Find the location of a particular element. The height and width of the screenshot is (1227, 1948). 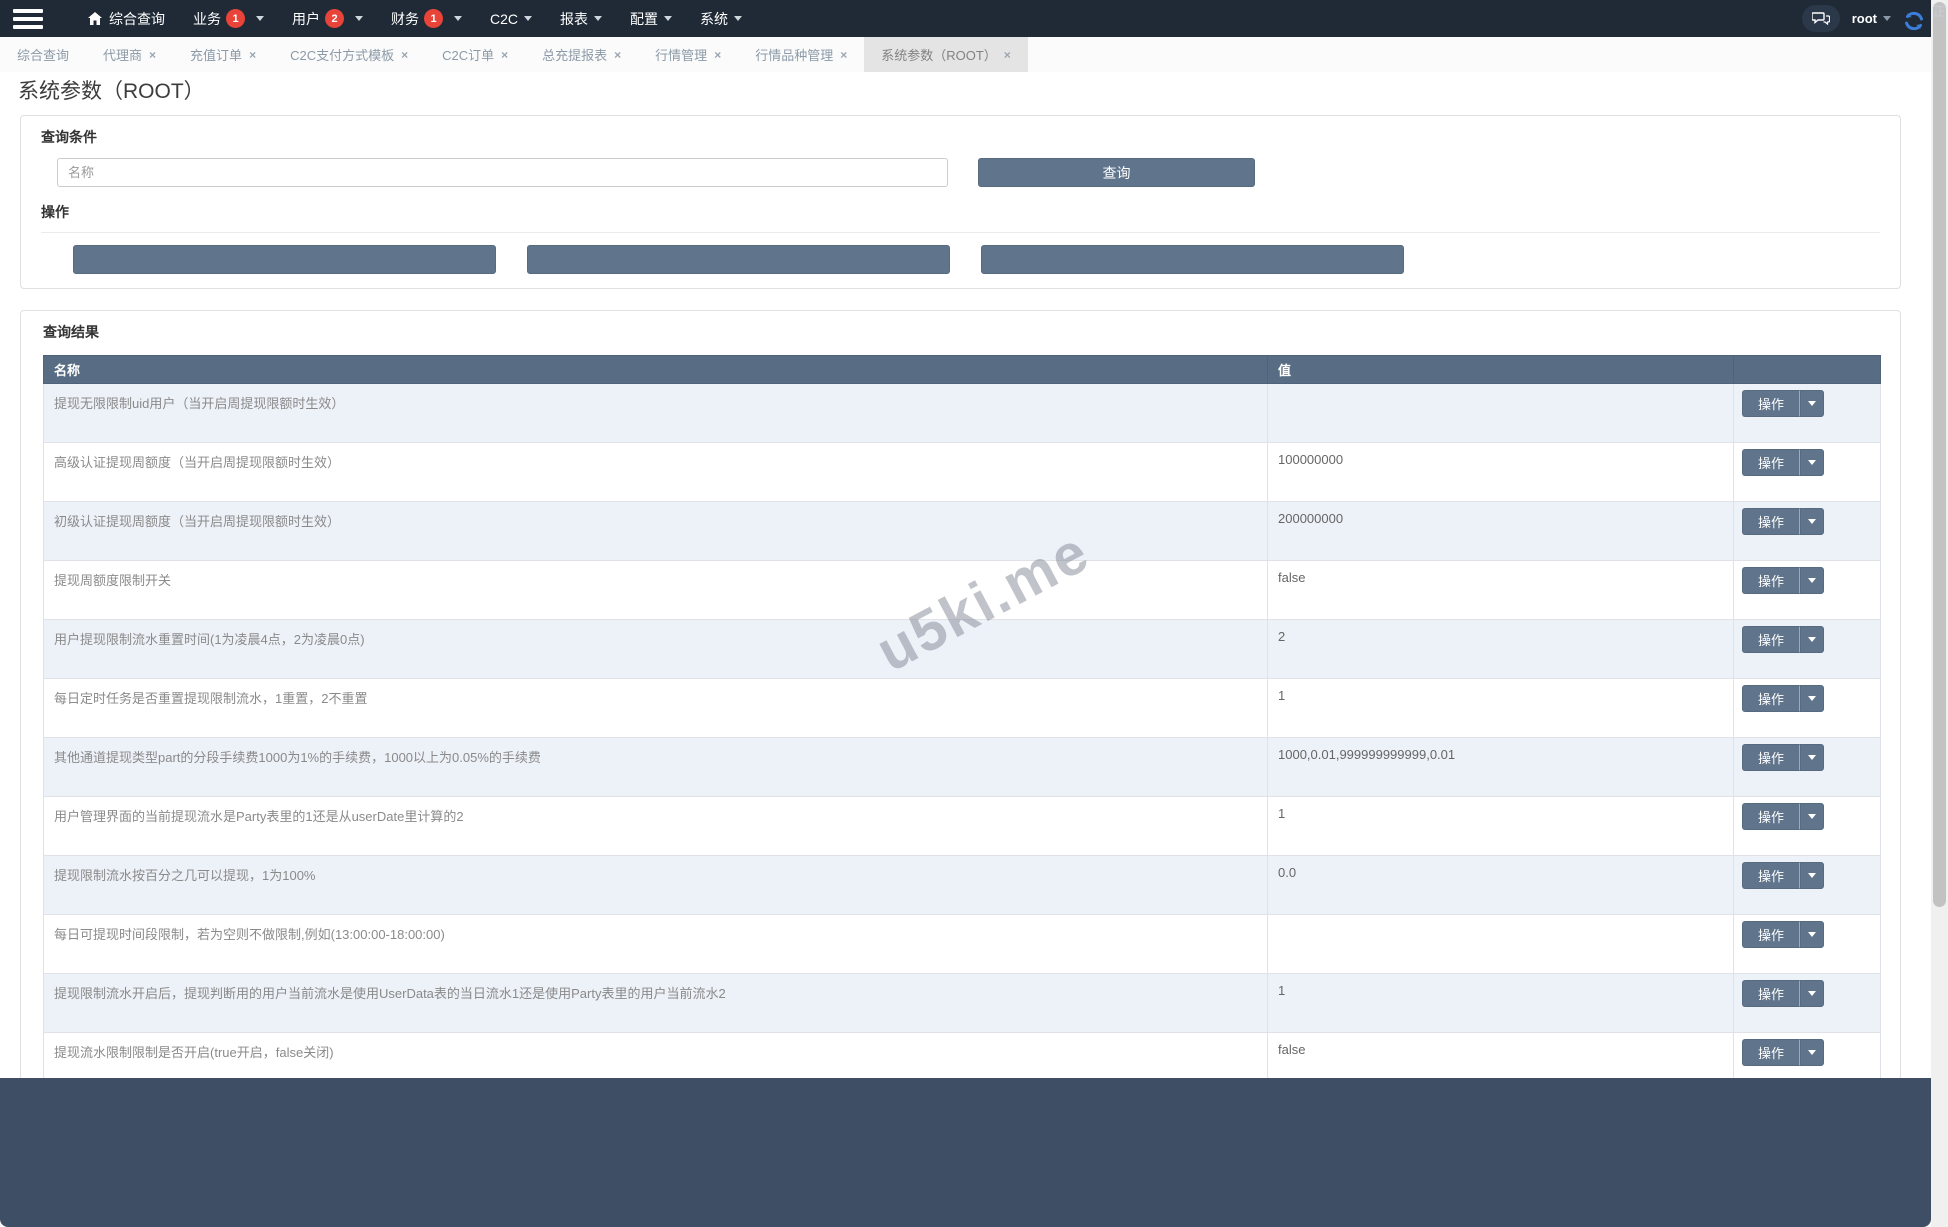

page-tab: 系统参数（ROOT） × is located at coordinates (946, 54).